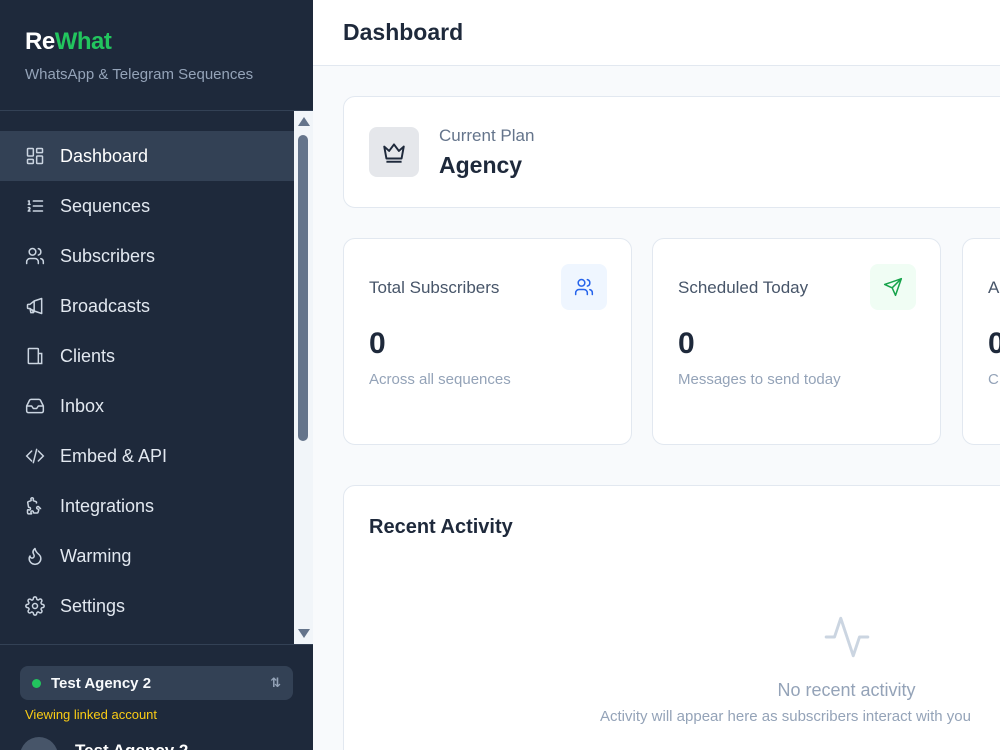  Describe the element at coordinates (35, 356) in the screenshot. I see `building-icon` at that location.